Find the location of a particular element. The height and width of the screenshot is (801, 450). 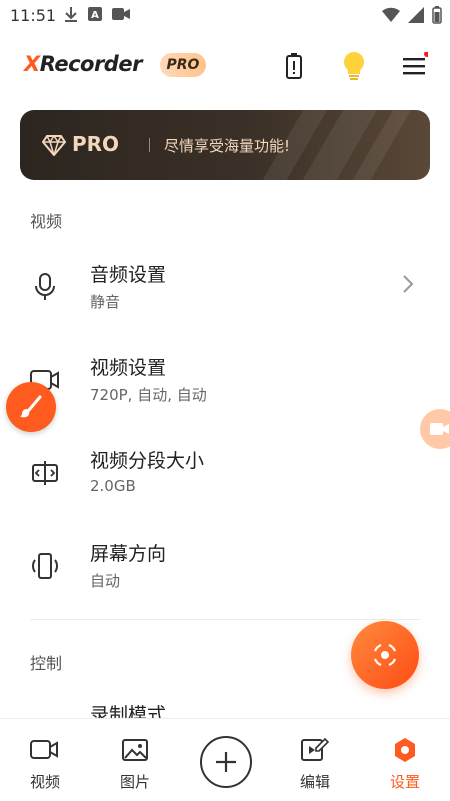

section-header-video: 视频 is located at coordinates (46, 221).